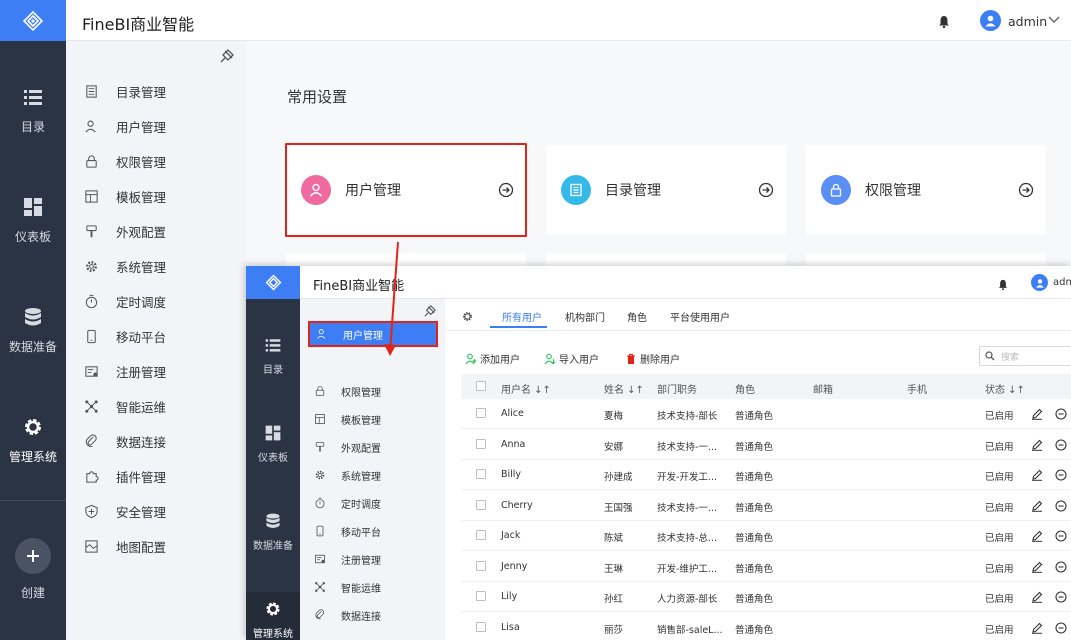 The width and height of the screenshot is (1071, 640). What do you see at coordinates (766, 567) in the screenshot?
I see `table-row: Jenny 王琳 开发-维护工... 普通角色 已启用` at bounding box center [766, 567].